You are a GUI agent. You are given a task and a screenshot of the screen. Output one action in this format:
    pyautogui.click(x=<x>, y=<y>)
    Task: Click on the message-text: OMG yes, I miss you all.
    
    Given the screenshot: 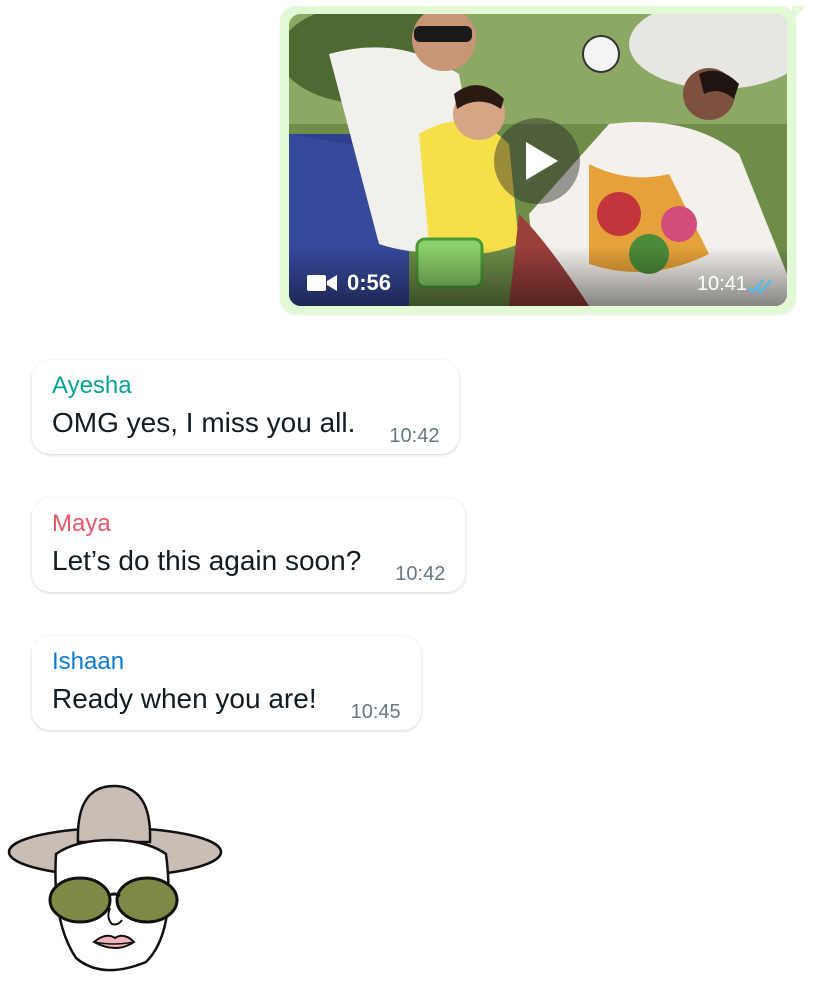 What is the action you would take?
    pyautogui.click(x=204, y=422)
    